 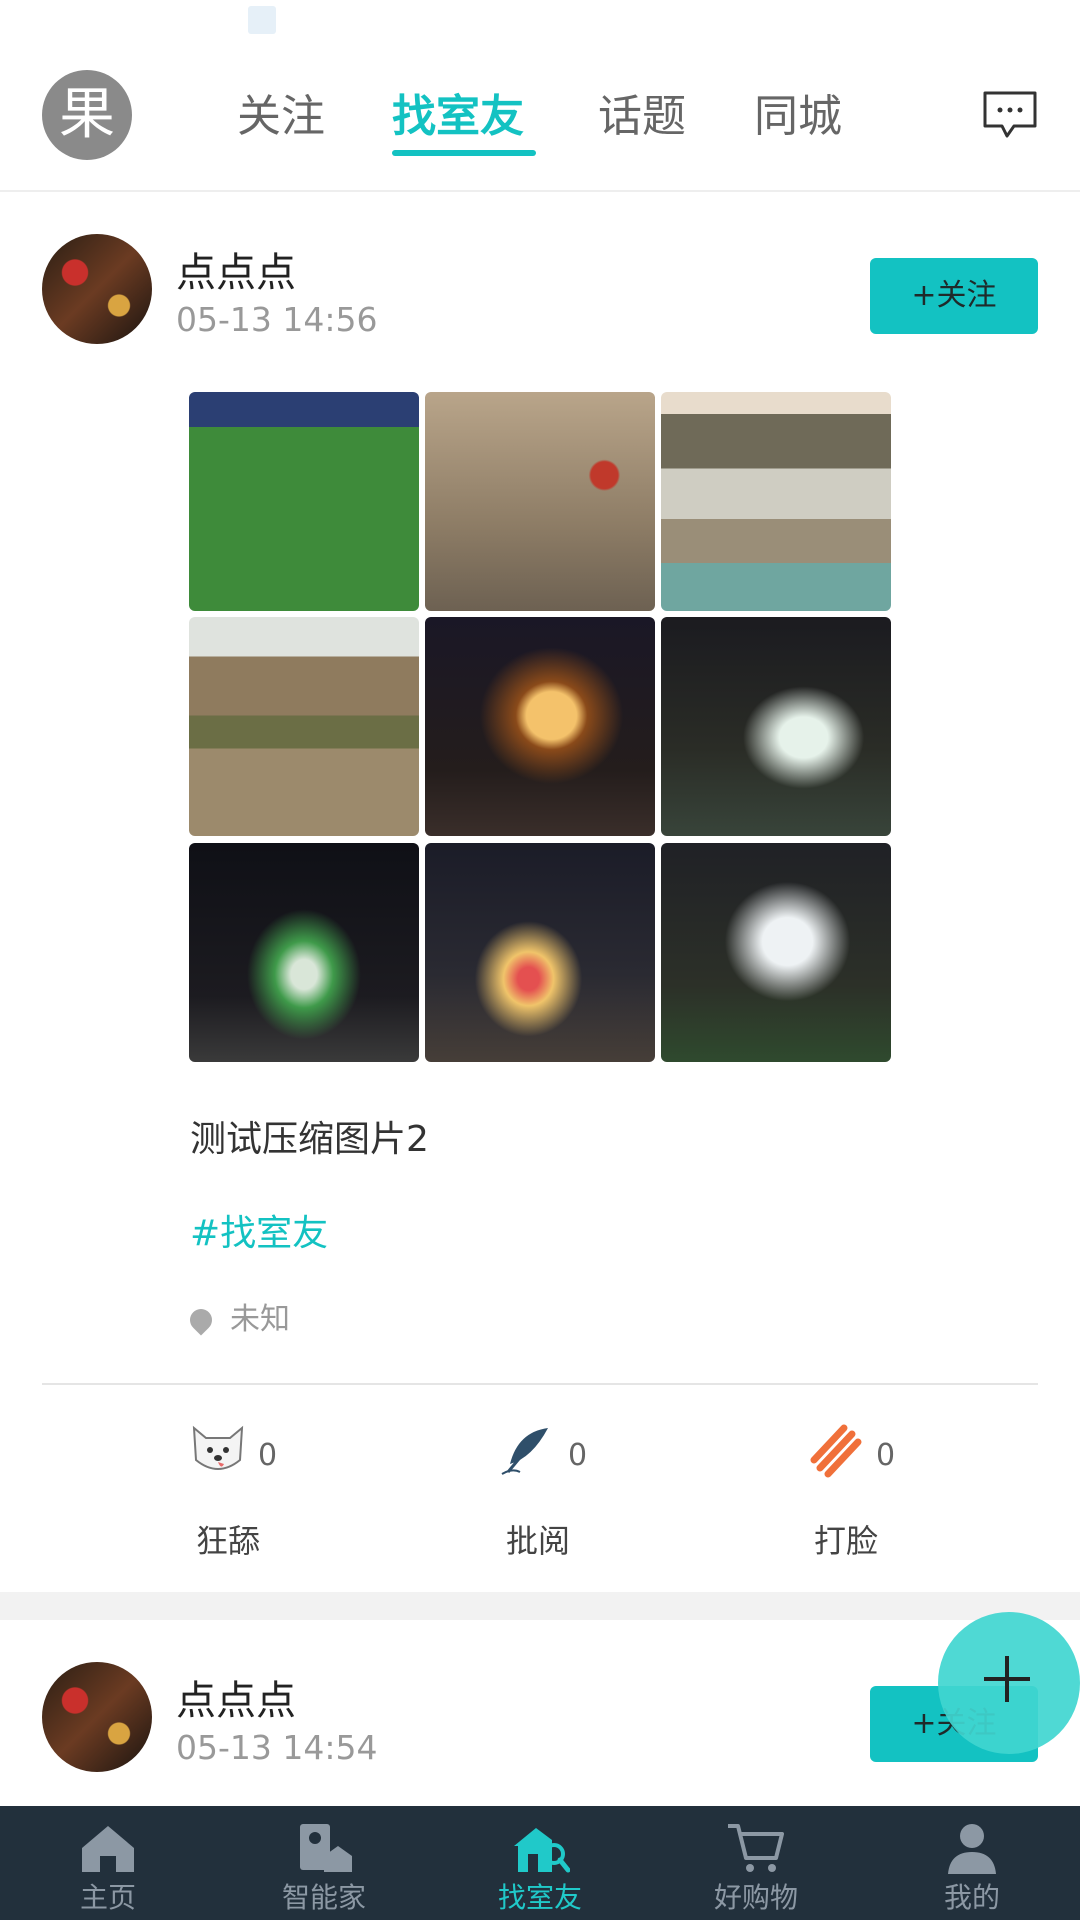 I want to click on nav-profile: 我的, so click(x=972, y=1863).